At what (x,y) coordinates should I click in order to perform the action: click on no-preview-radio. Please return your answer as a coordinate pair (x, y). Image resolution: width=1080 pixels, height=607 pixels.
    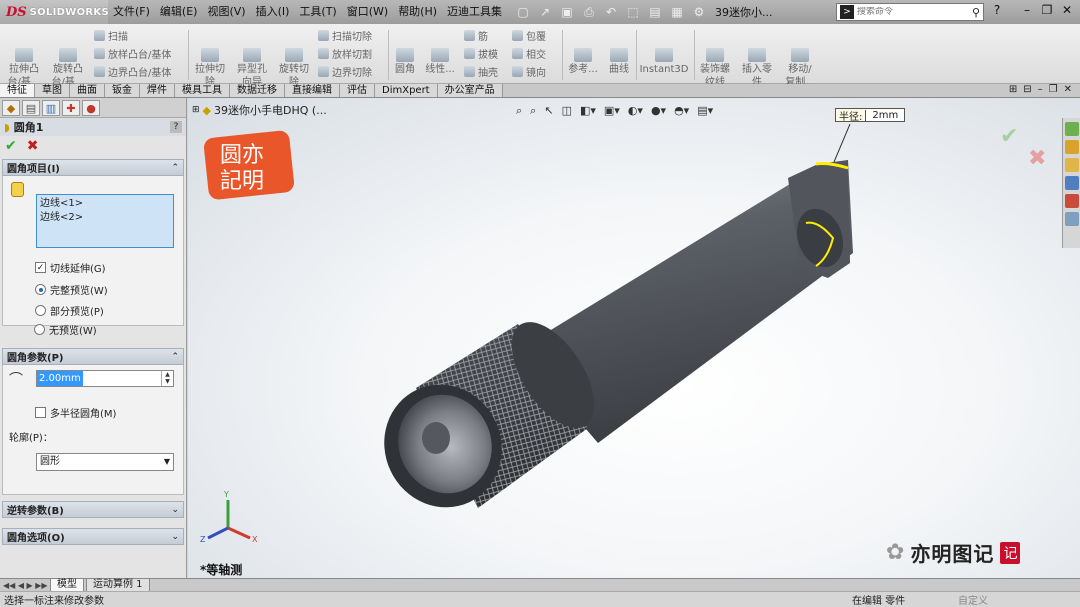
    Looking at the image, I should click on (39, 329).